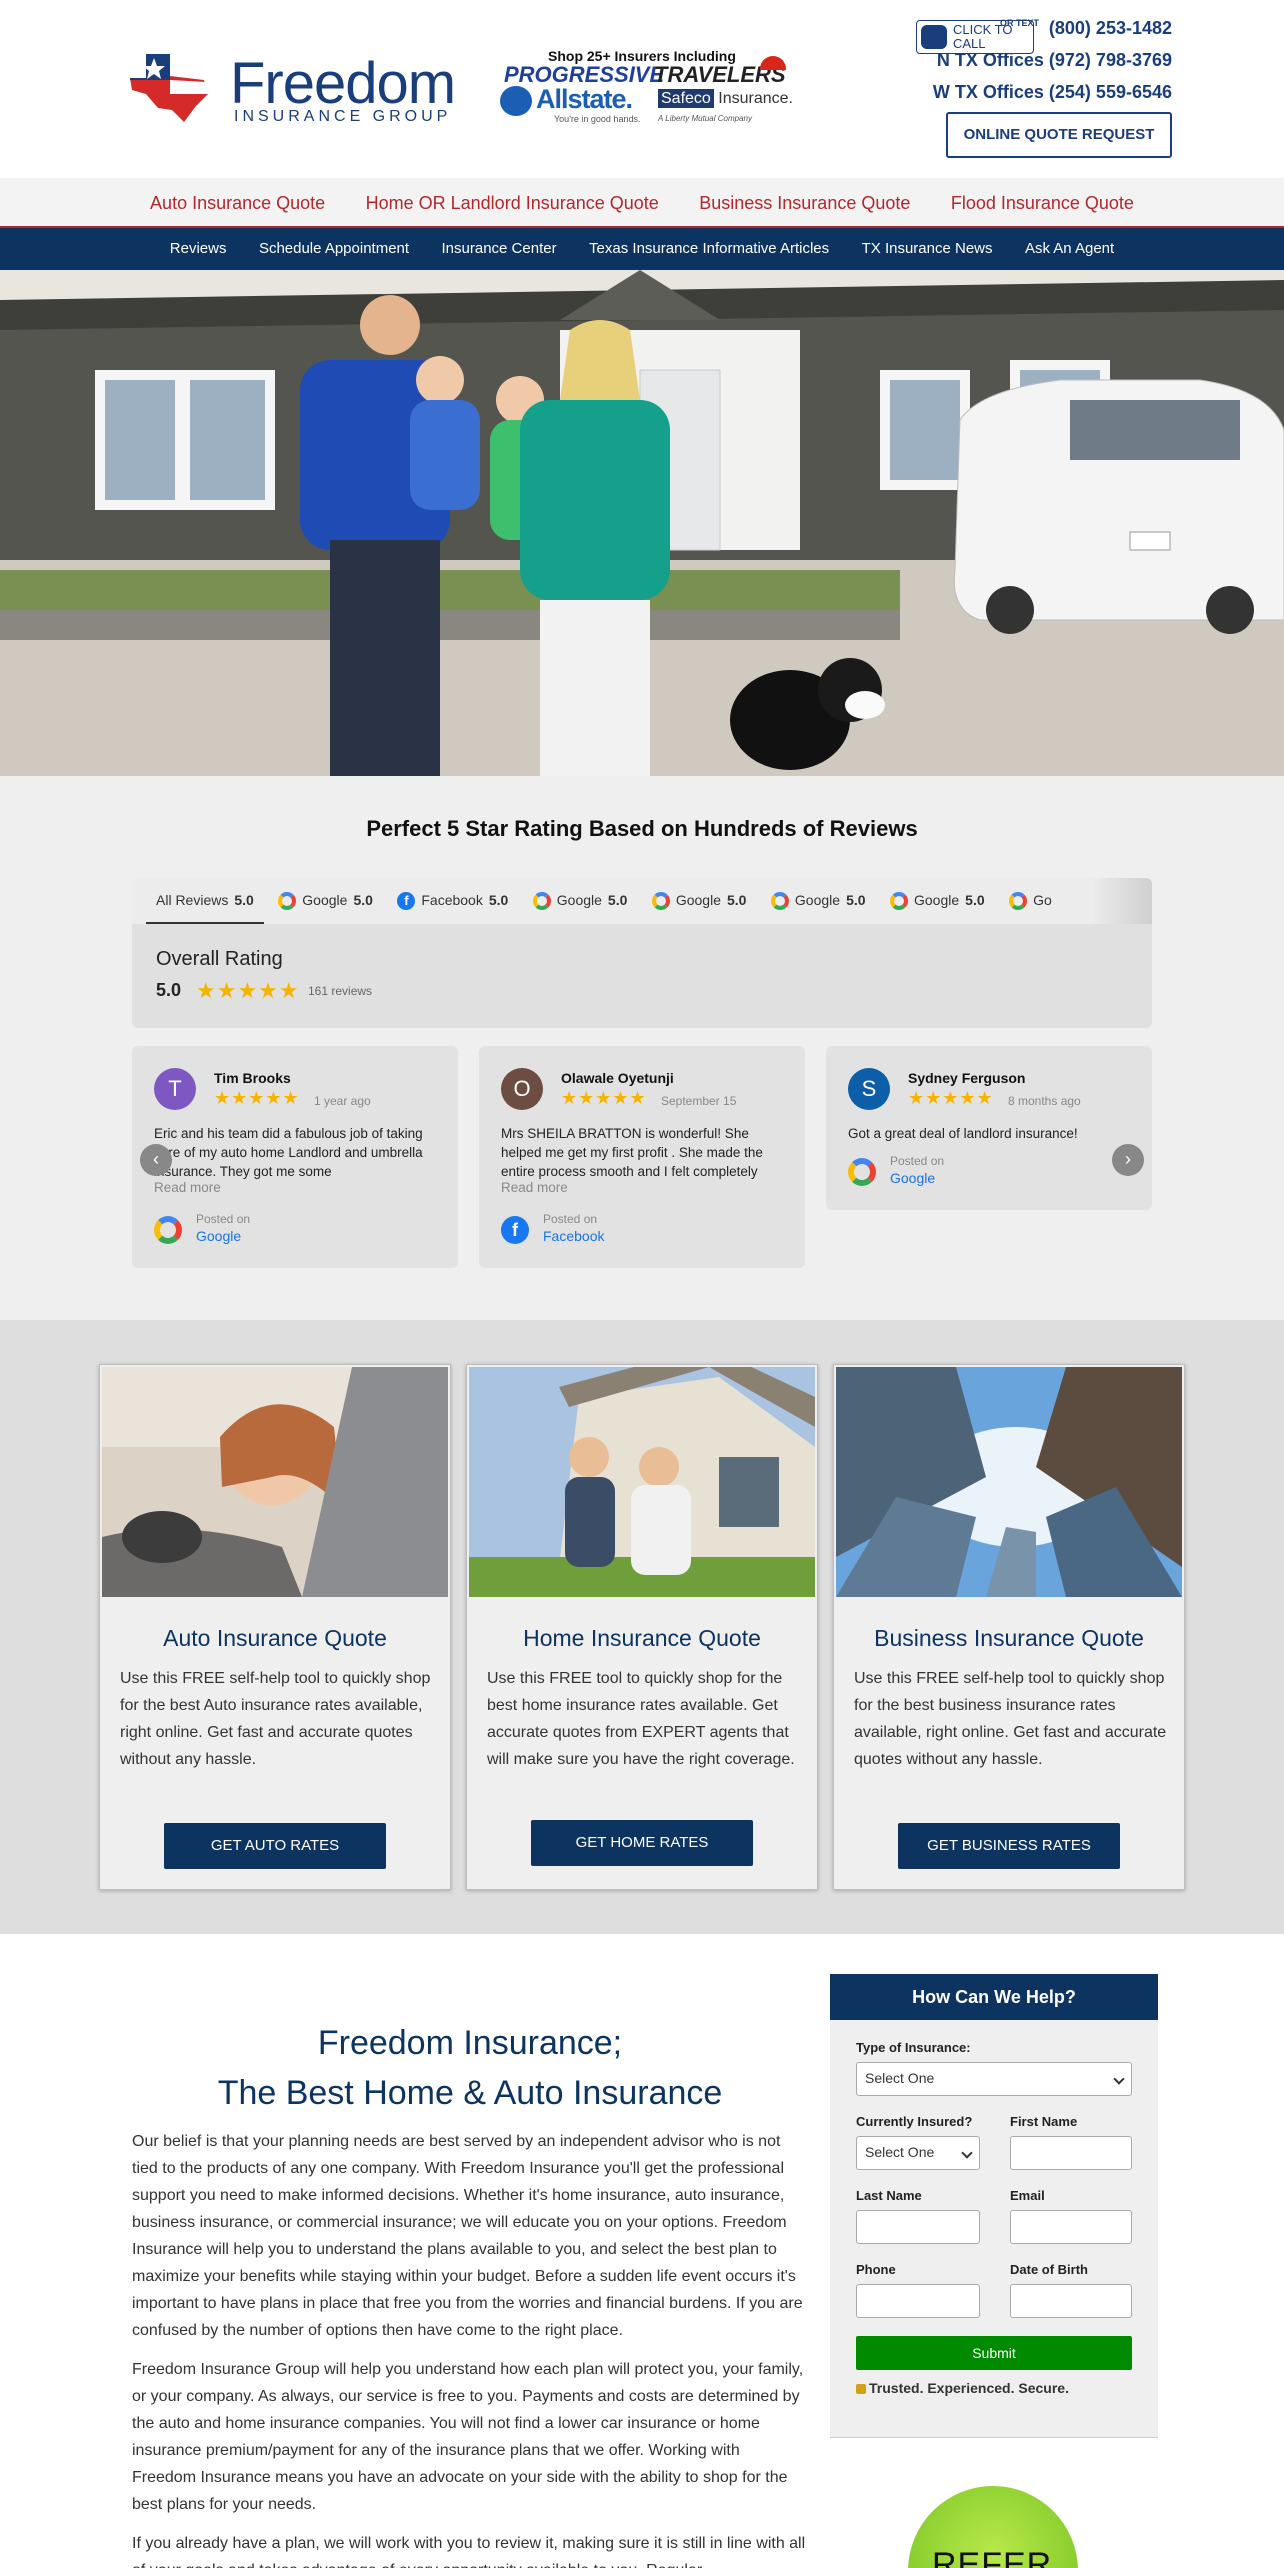 The height and width of the screenshot is (2568, 1284). I want to click on nav-schedule-appointment: Schedule Appointment, so click(334, 249).